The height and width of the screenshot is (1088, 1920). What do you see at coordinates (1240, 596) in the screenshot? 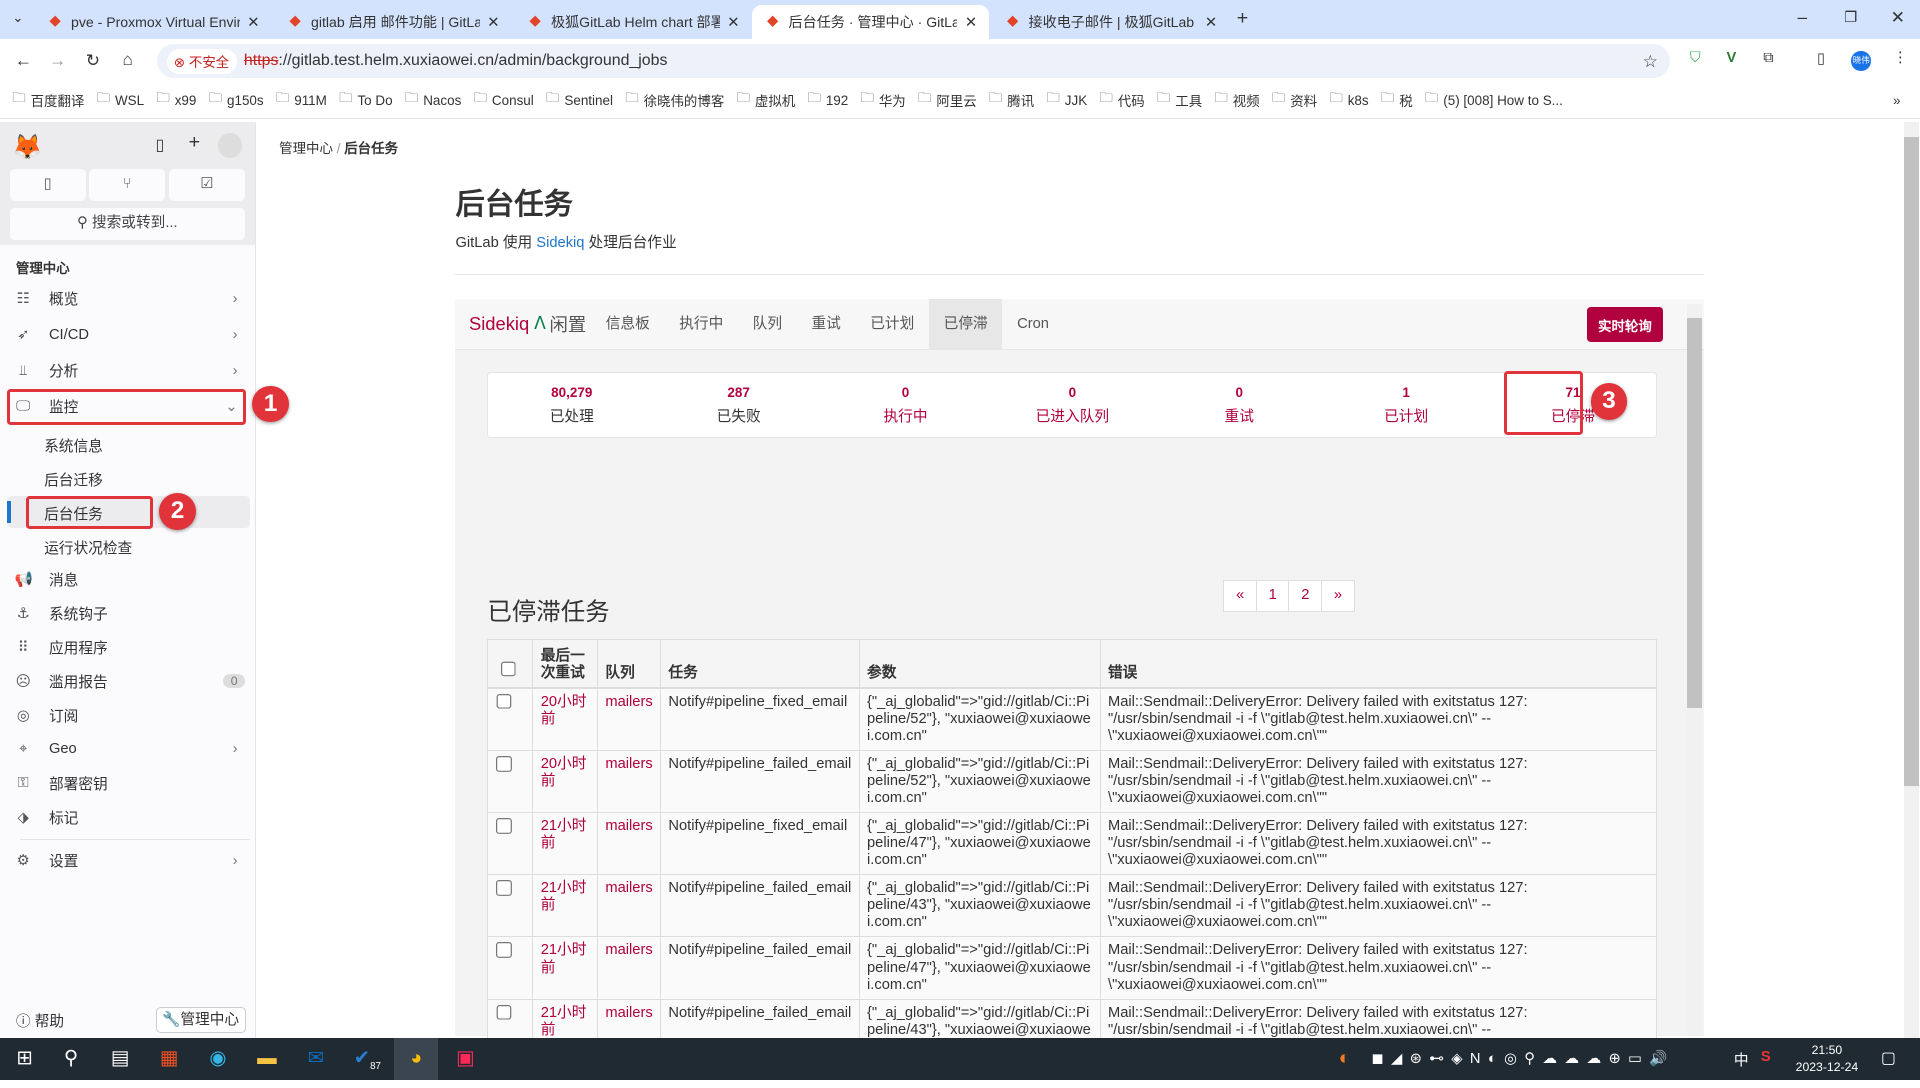
I see `pagination-link: «` at bounding box center [1240, 596].